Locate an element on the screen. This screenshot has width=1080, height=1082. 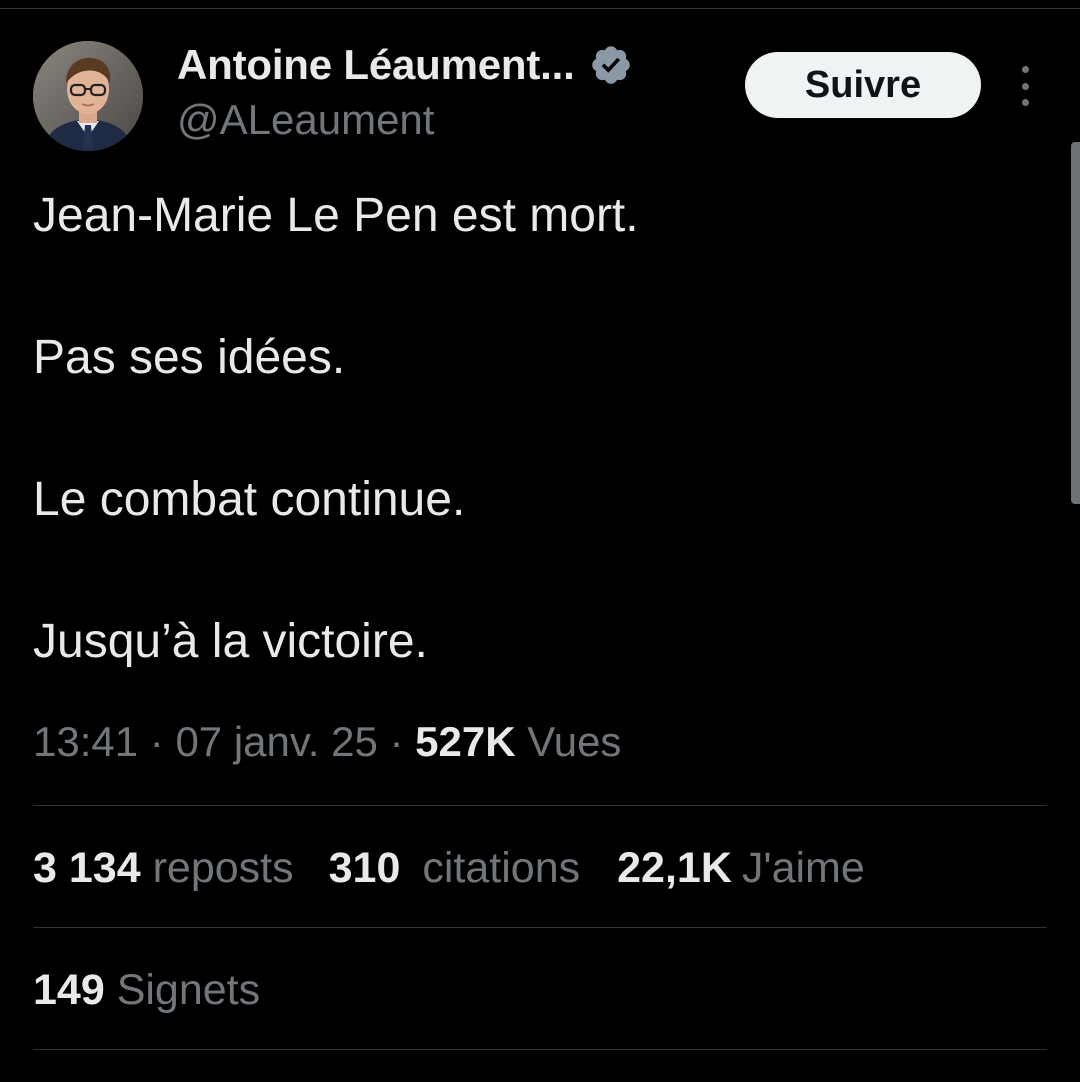
bookmarks-count: 149 is located at coordinates (69, 990).